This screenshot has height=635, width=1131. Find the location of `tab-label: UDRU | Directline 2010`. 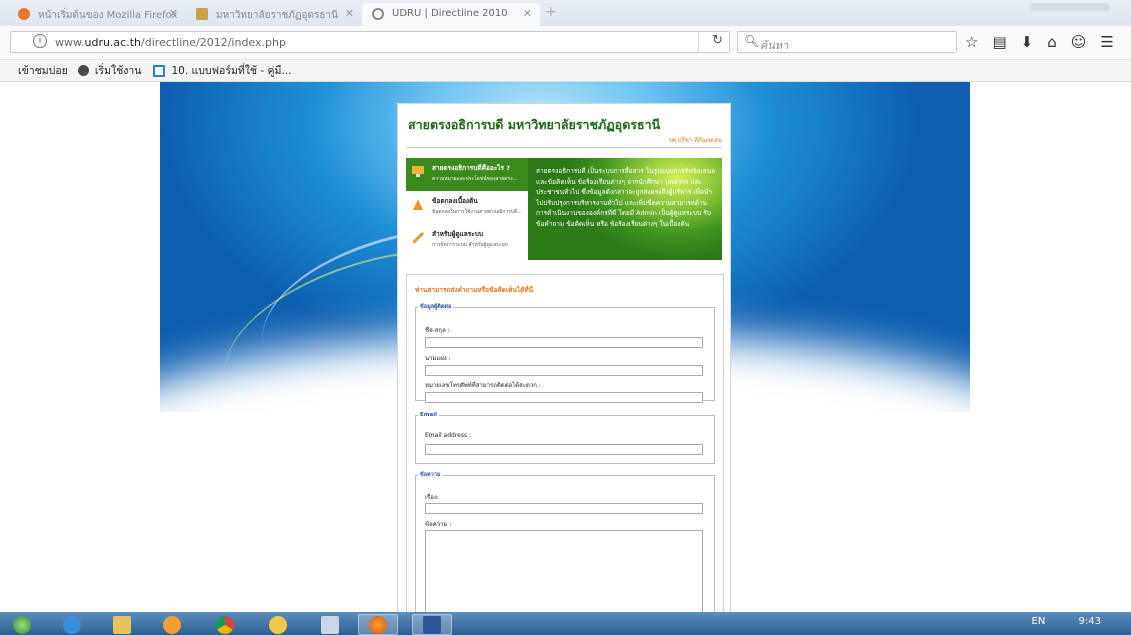

tab-label: UDRU | Directline 2010 is located at coordinates (450, 13).